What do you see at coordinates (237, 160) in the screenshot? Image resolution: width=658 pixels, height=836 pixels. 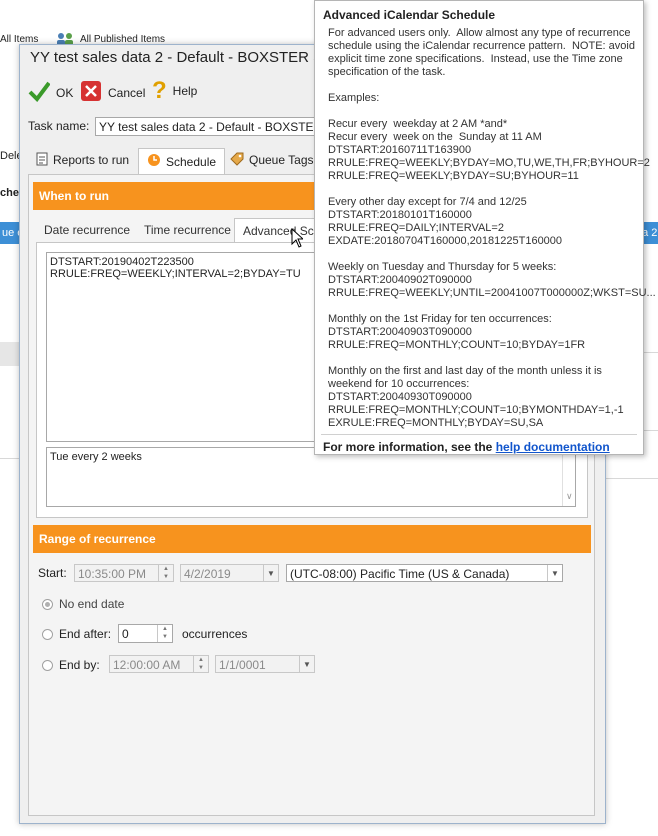 I see `tag-icon` at bounding box center [237, 160].